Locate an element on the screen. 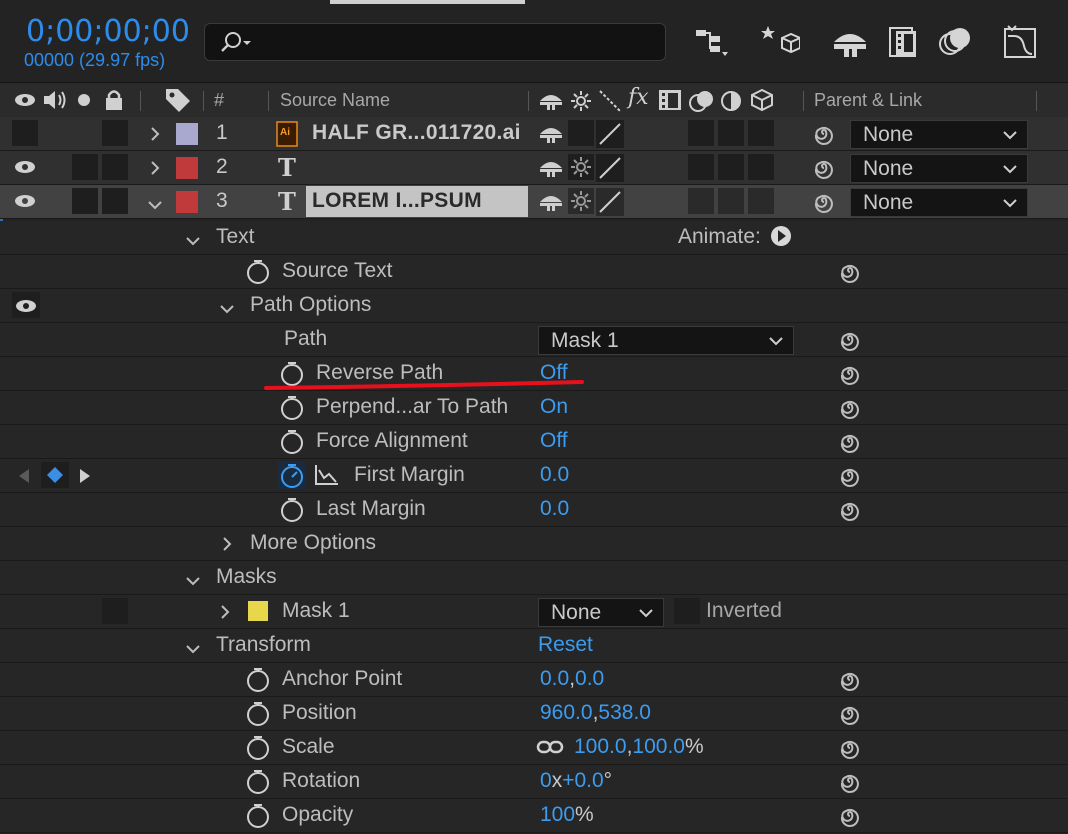 The height and width of the screenshot is (834, 1068). prop-row-transform: Transform Reset is located at coordinates (534, 646).